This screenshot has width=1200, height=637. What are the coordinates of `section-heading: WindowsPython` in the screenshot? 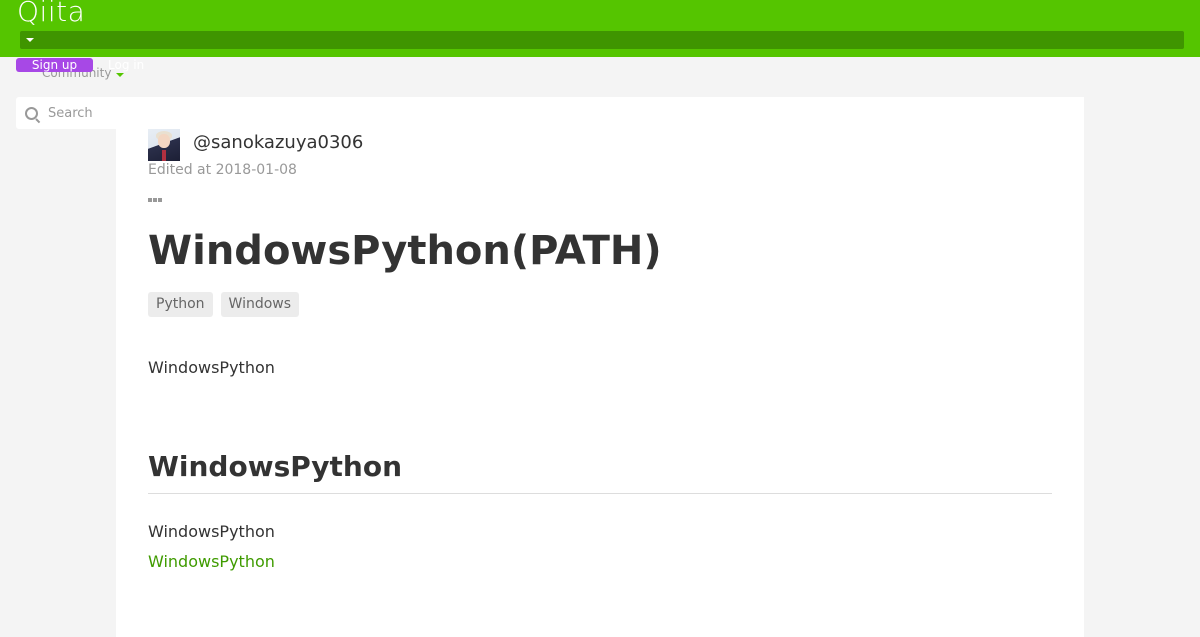 It's located at (275, 466).